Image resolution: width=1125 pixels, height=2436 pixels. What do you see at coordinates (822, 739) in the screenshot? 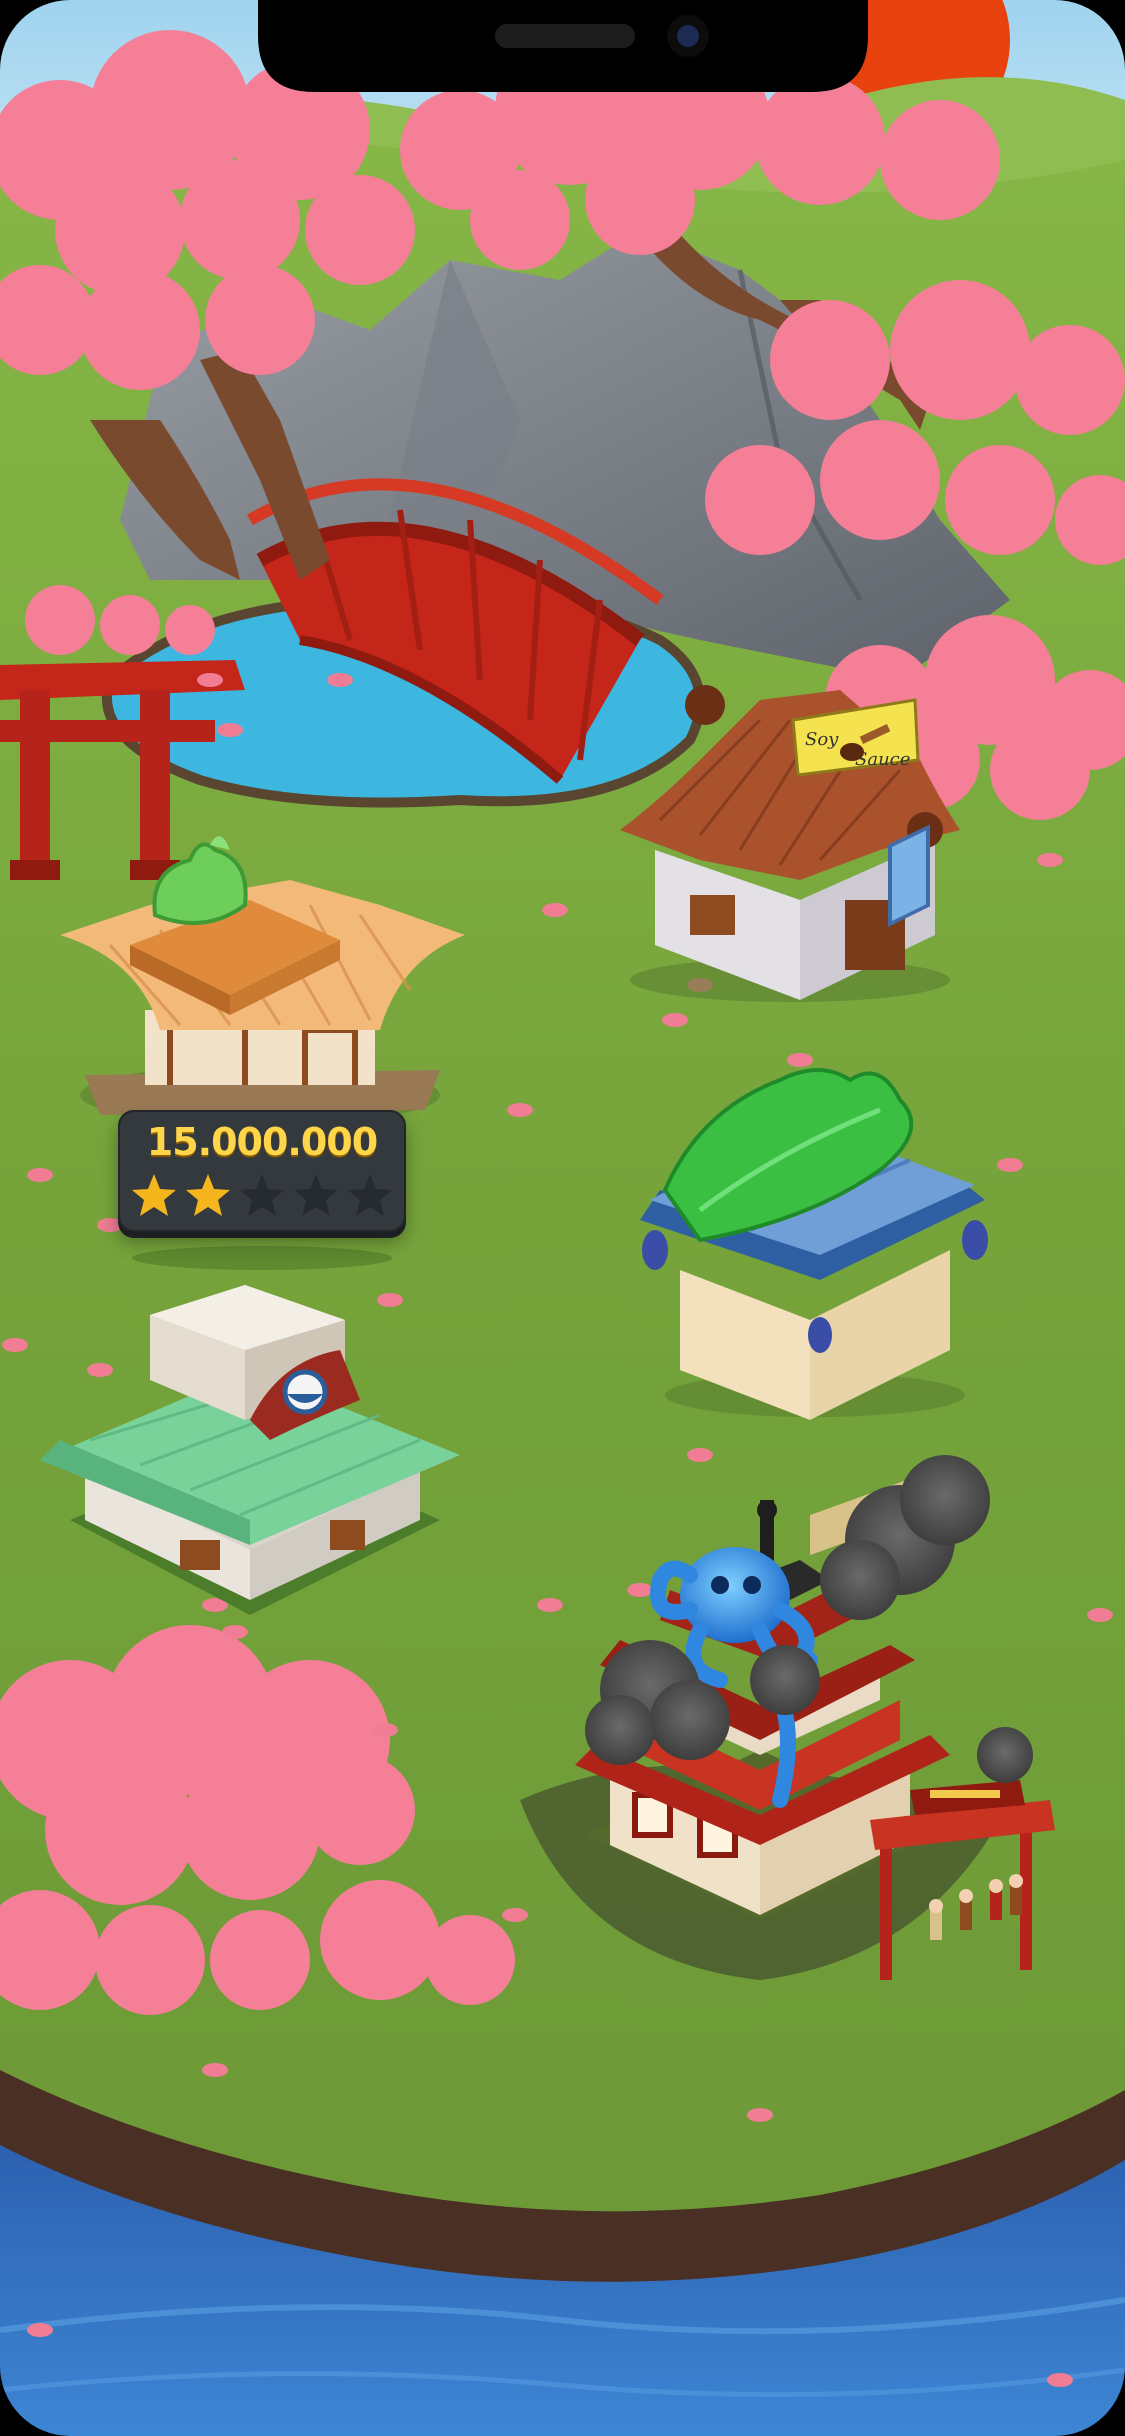
I see `svg-text: Soy` at bounding box center [822, 739].